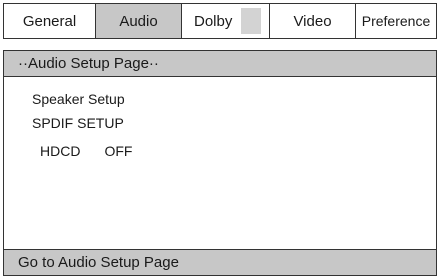 Image resolution: width=442 pixels, height=279 pixels. I want to click on tab-preference-label: Preference, so click(396, 21).